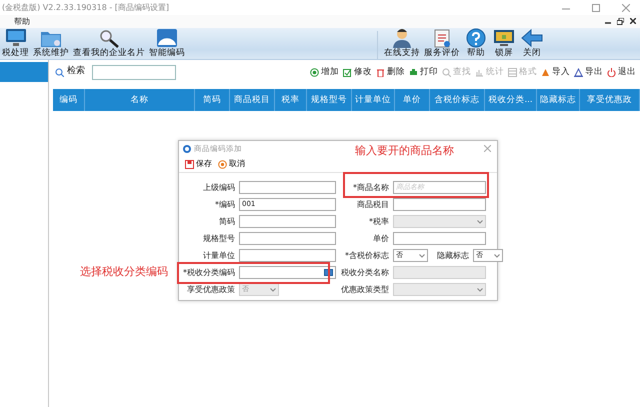 The width and height of the screenshot is (640, 407). What do you see at coordinates (198, 164) in the screenshot?
I see `toolbar-button: 保存` at bounding box center [198, 164].